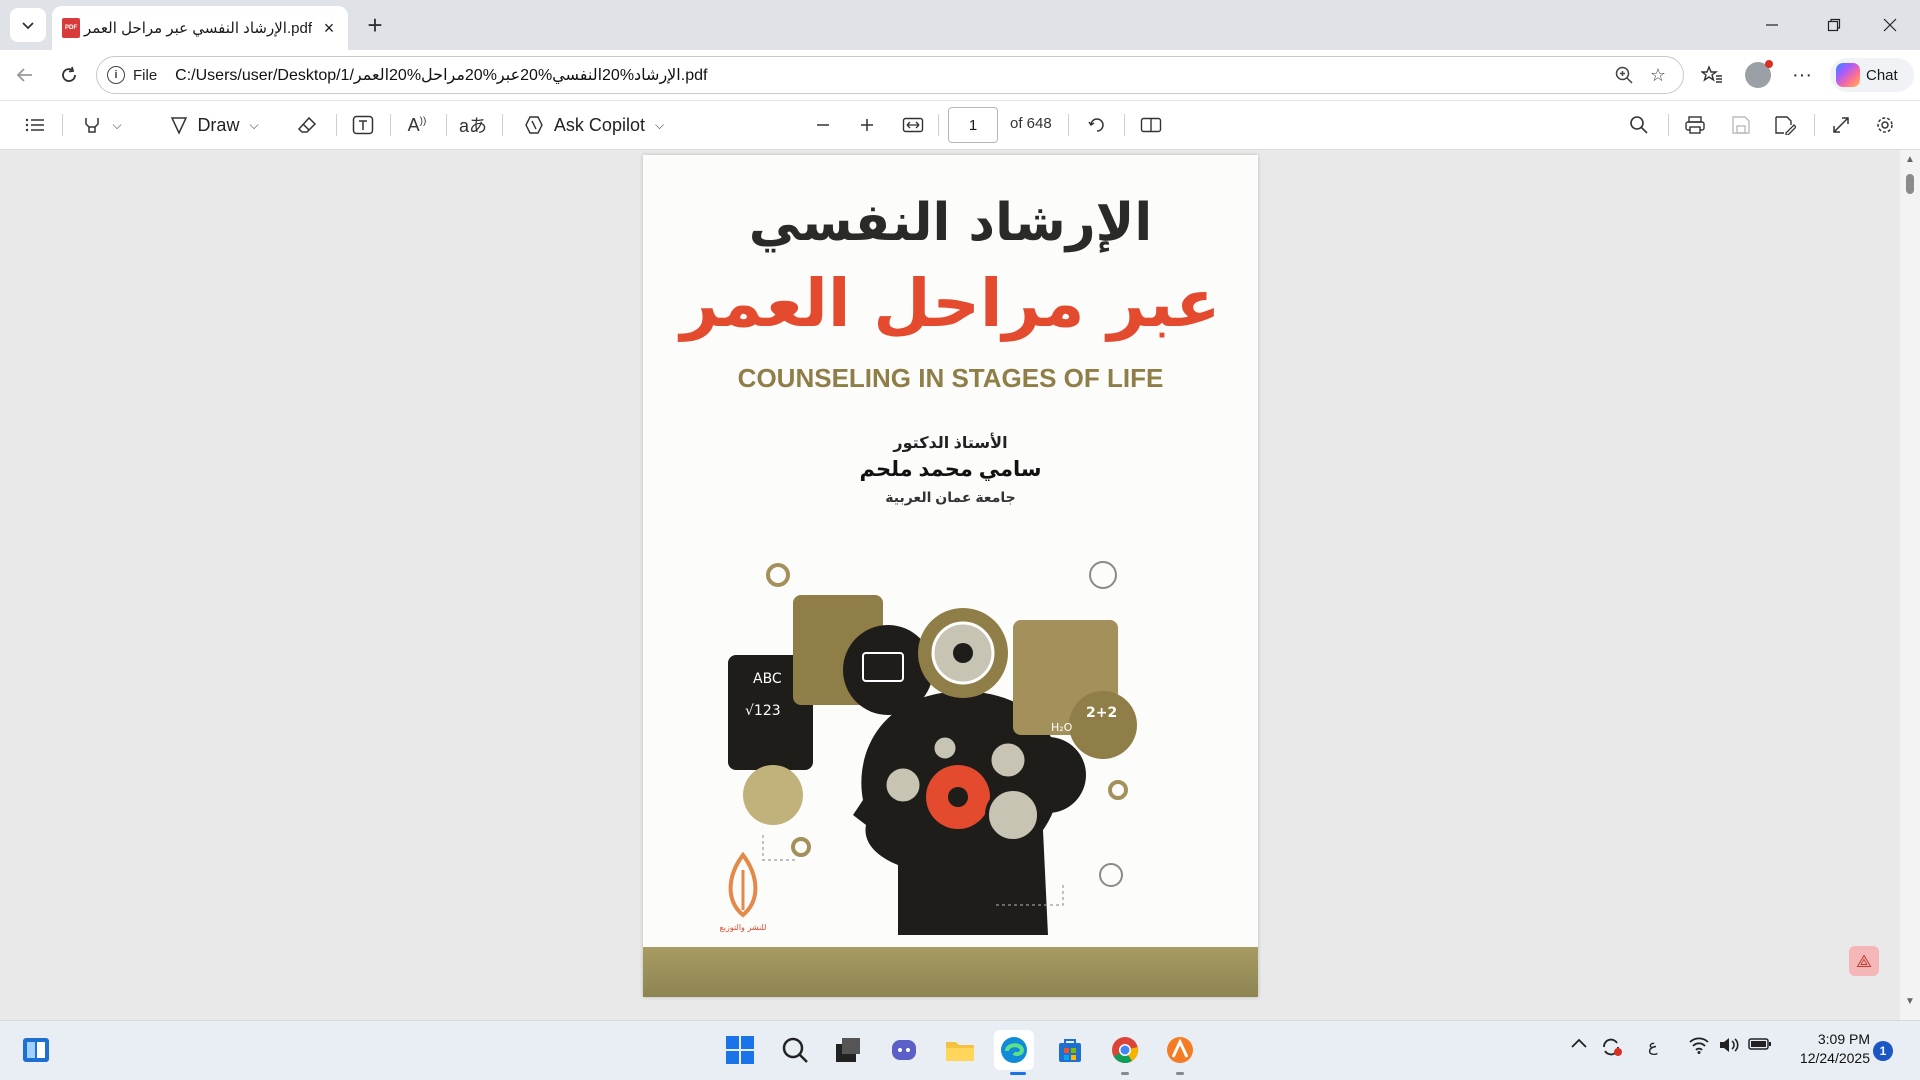 The width and height of the screenshot is (1920, 1080). I want to click on start-button, so click(740, 1050).